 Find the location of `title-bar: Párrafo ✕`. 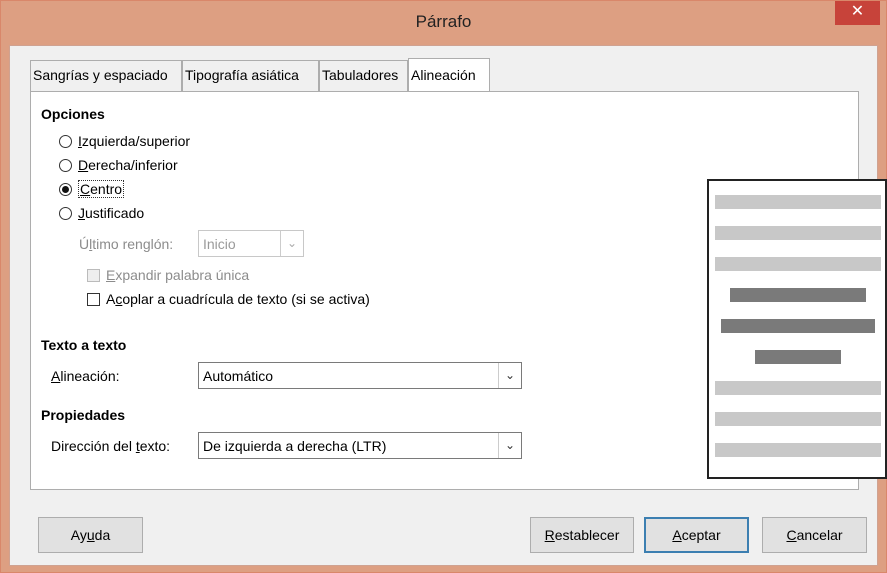

title-bar: Párrafo ✕ is located at coordinates (443, 23).